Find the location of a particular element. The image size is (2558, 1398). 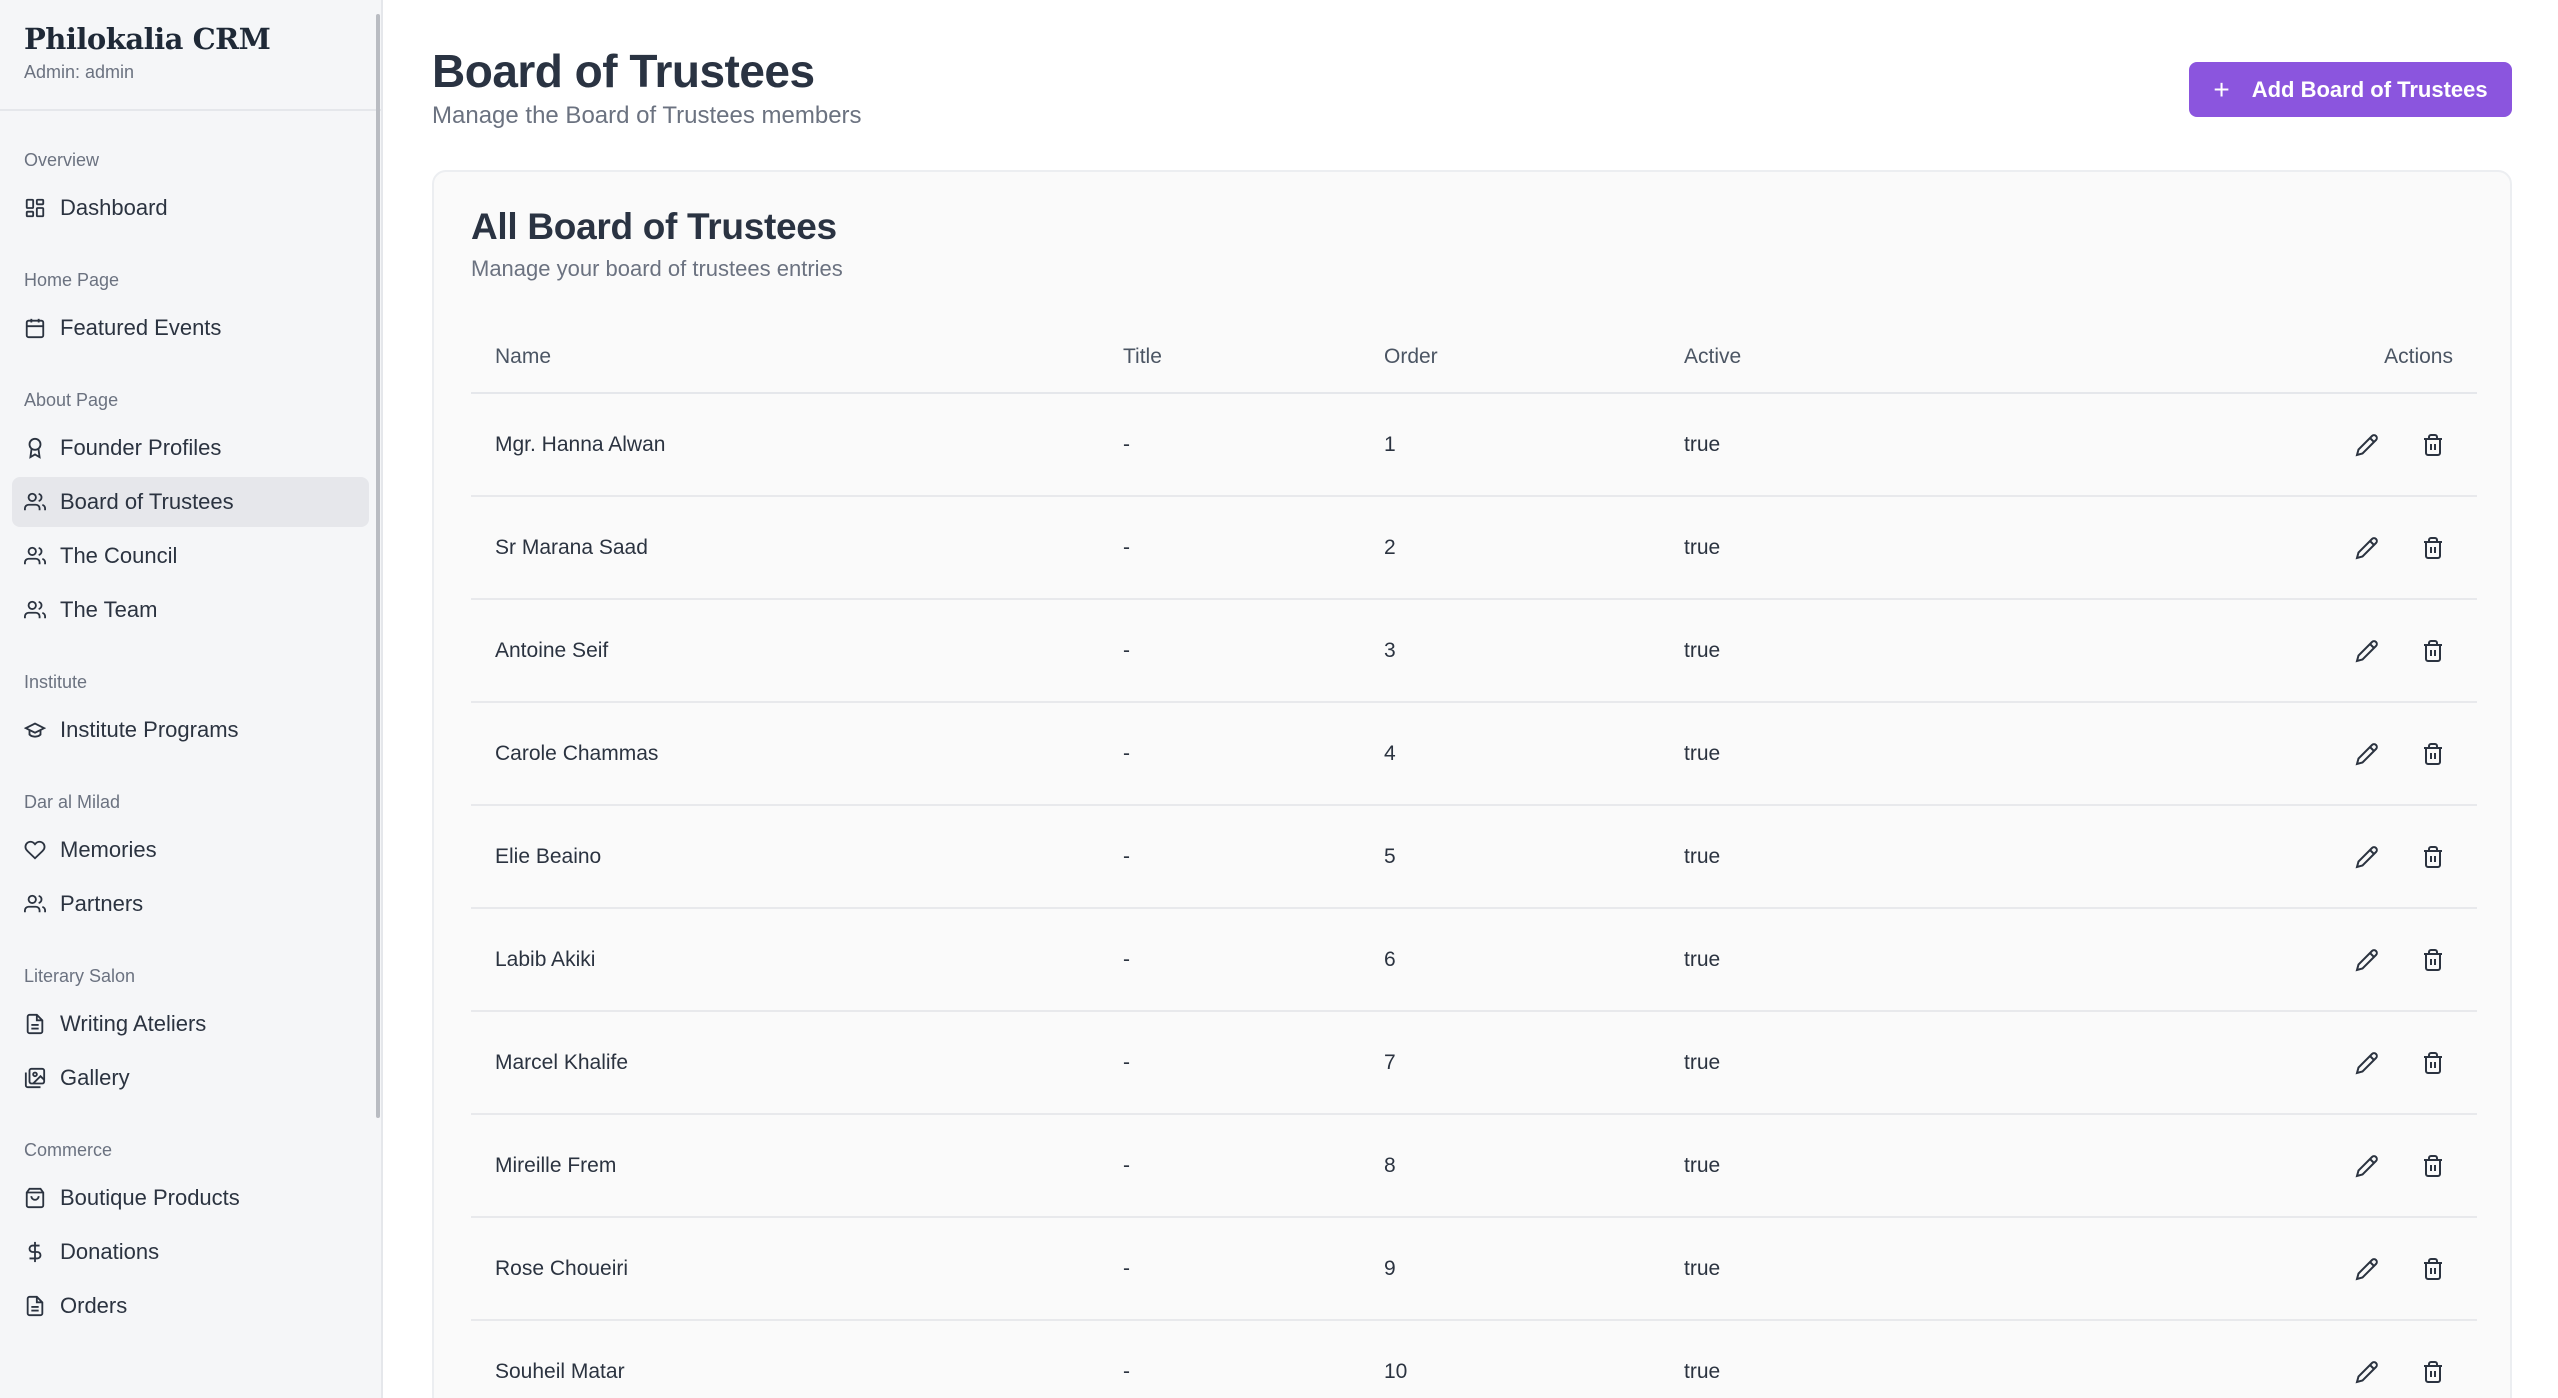

table-row: Mgr. Hanna Alwan - 1 true is located at coordinates (1474, 445).